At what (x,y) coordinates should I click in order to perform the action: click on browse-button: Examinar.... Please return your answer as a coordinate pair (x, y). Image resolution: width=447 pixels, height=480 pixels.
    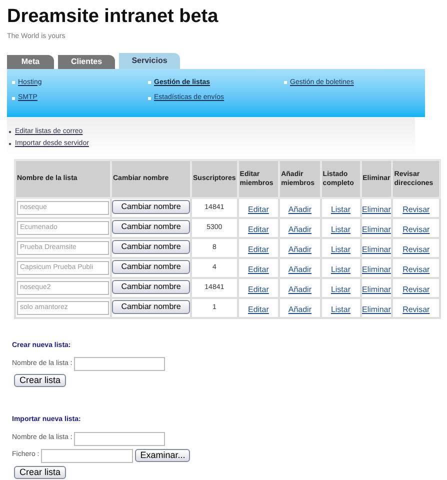
    Looking at the image, I should click on (162, 455).